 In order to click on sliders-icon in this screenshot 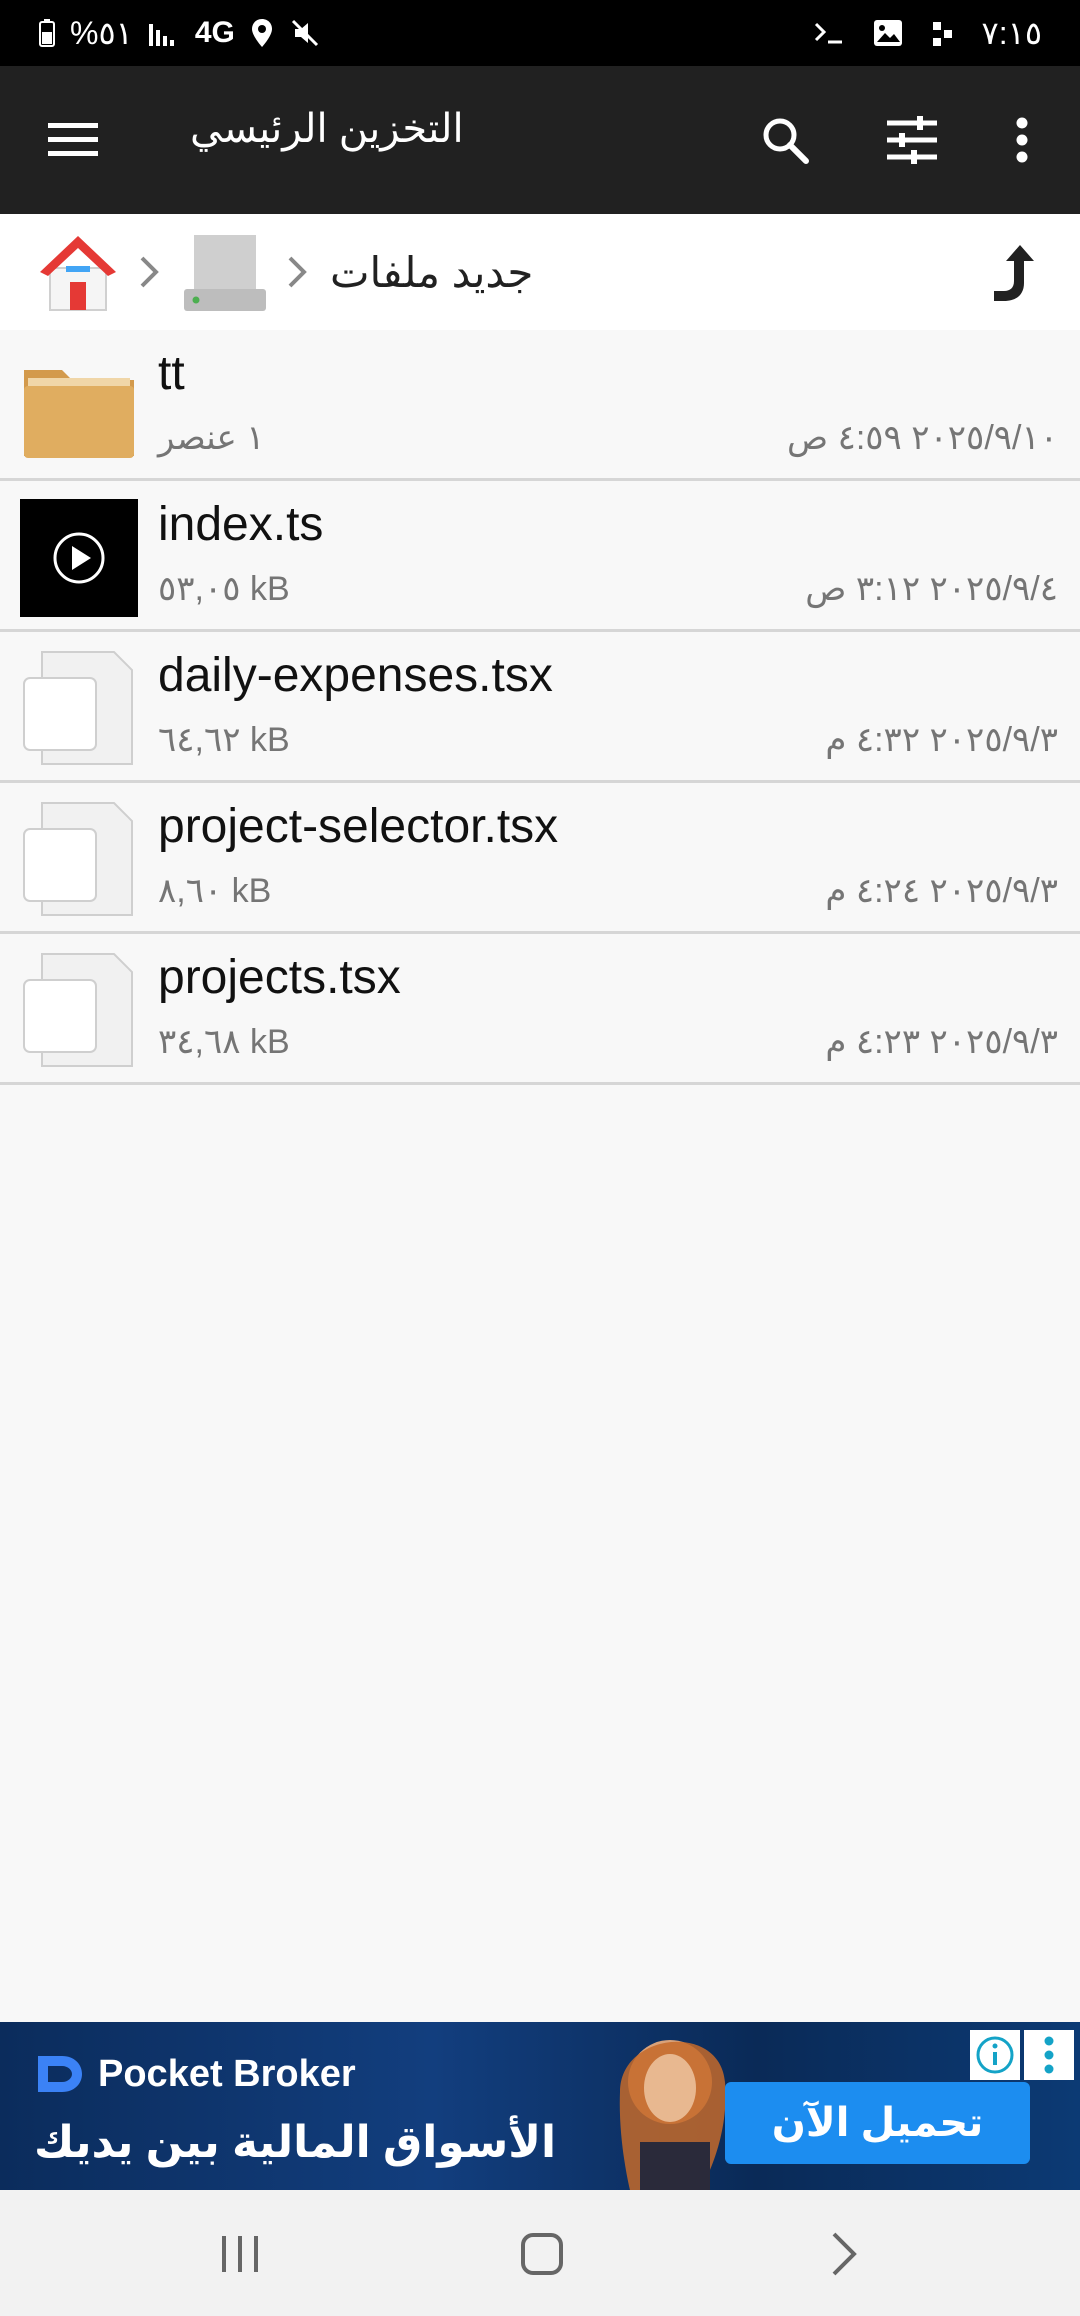, I will do `click(912, 140)`.